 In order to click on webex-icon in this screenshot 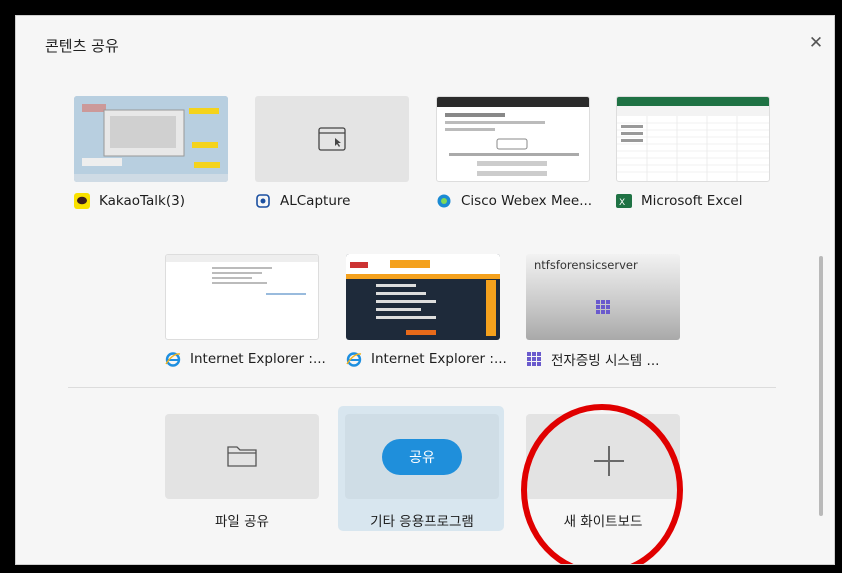, I will do `click(444, 201)`.